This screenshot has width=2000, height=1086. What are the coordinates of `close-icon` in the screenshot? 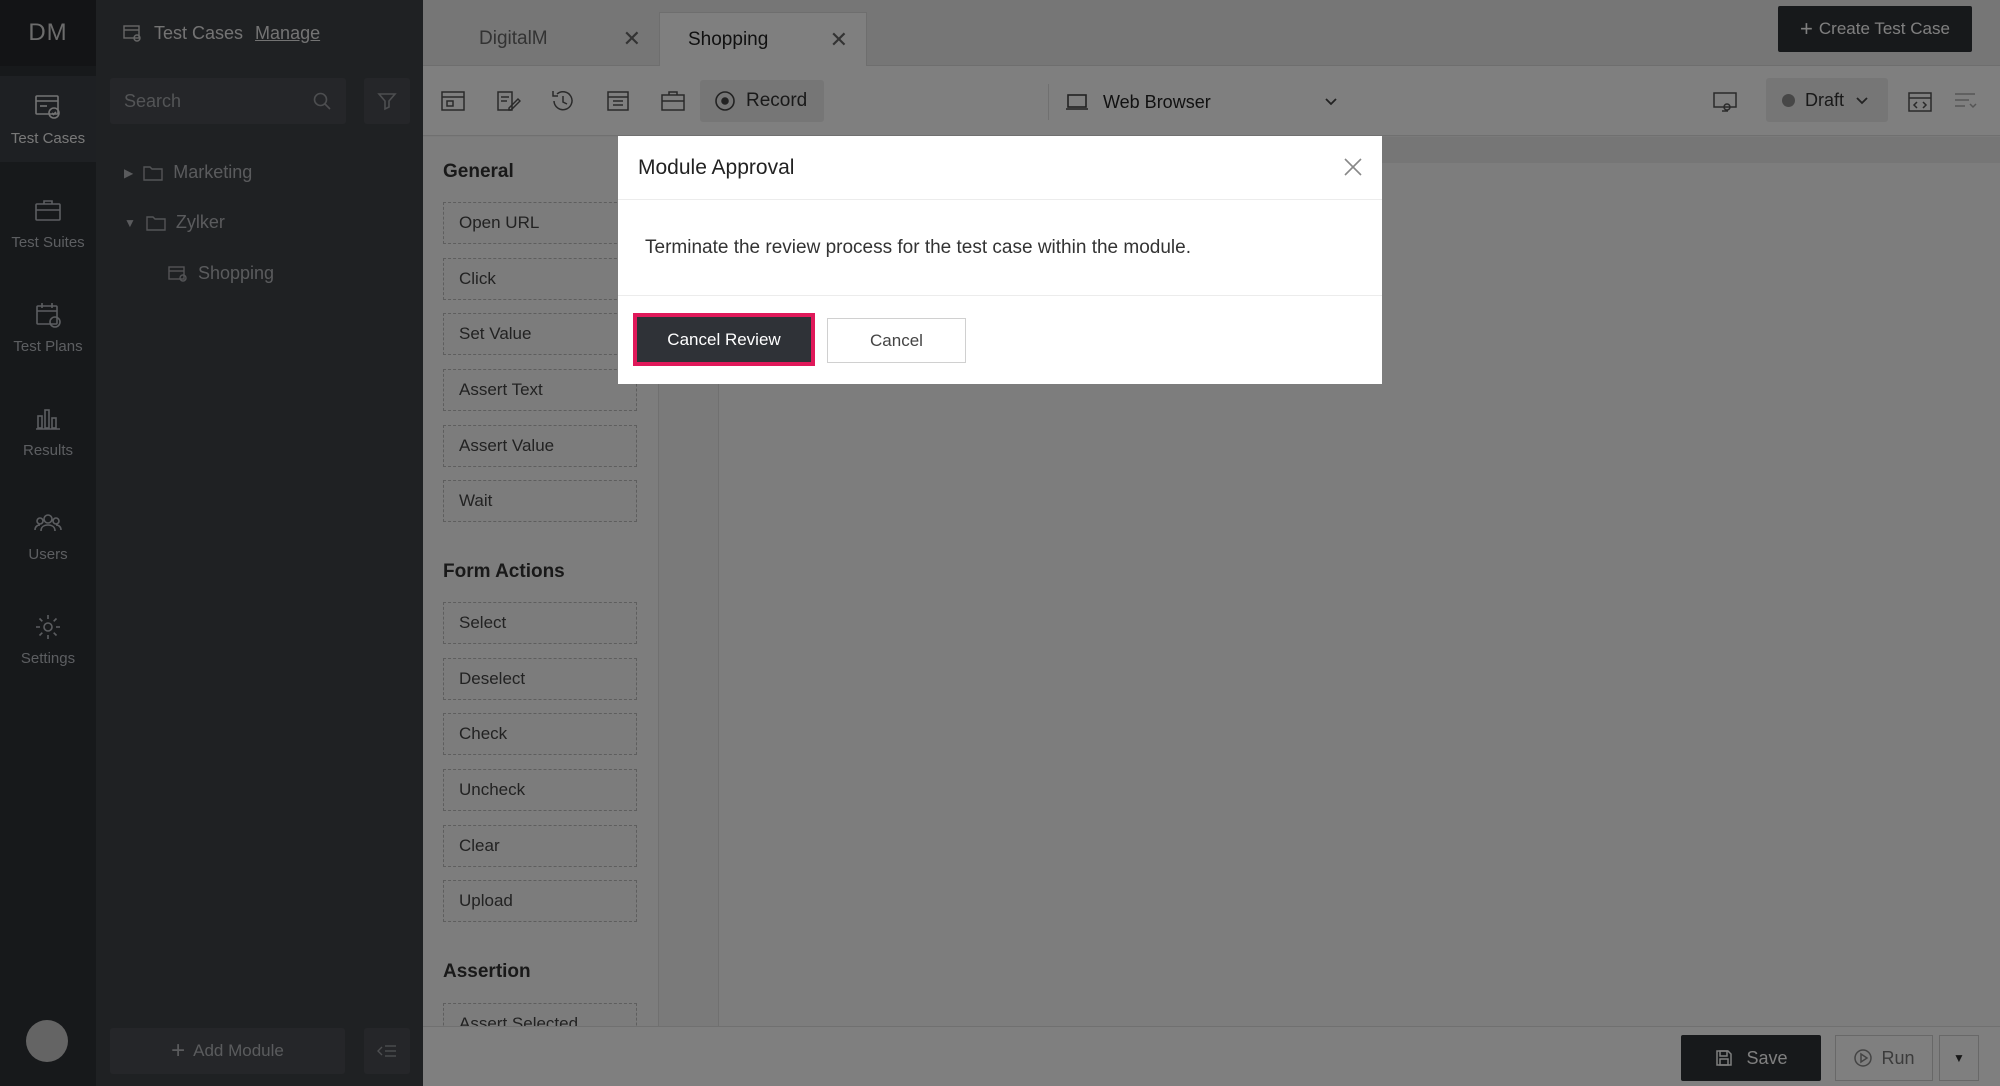 It's located at (1353, 167).